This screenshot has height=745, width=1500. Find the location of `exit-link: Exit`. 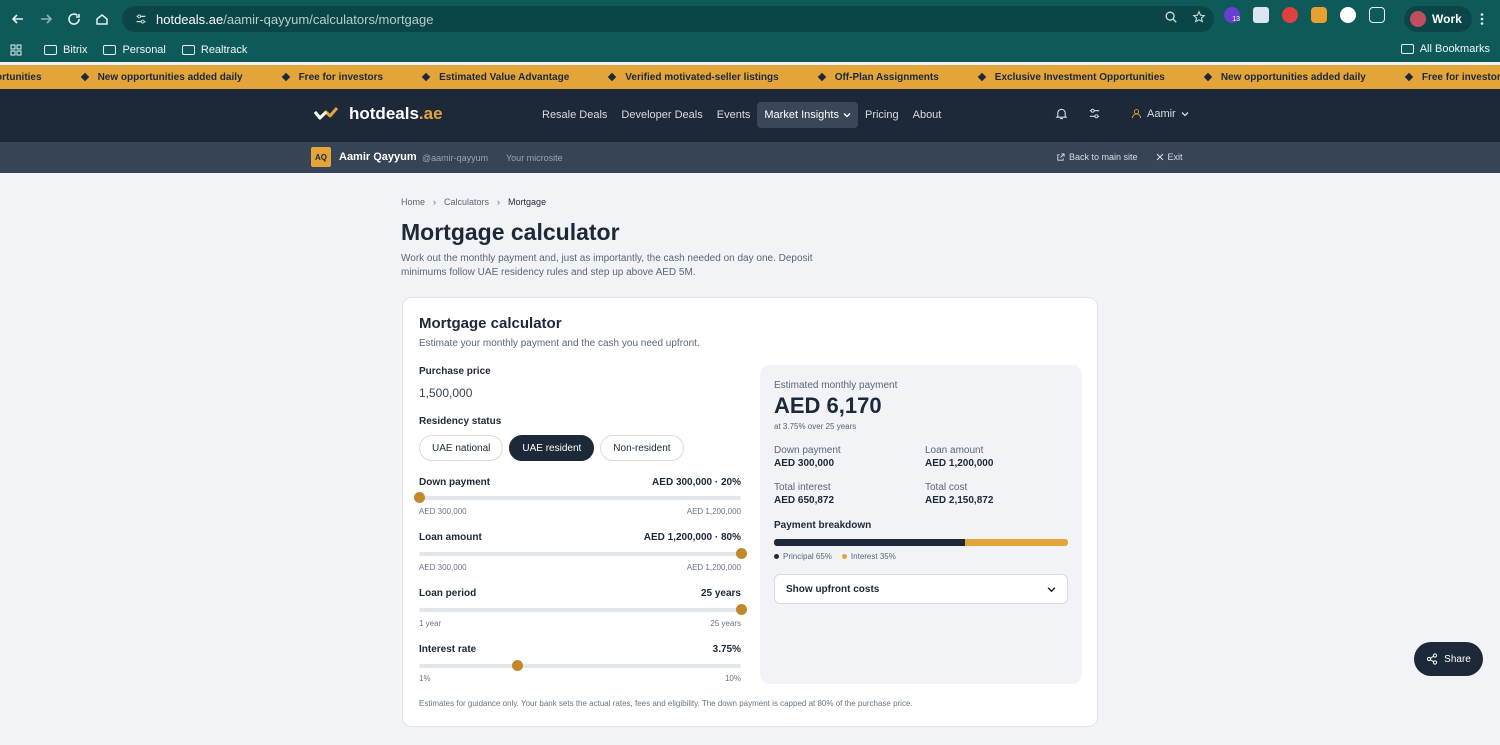

exit-link: Exit is located at coordinates (1169, 157).